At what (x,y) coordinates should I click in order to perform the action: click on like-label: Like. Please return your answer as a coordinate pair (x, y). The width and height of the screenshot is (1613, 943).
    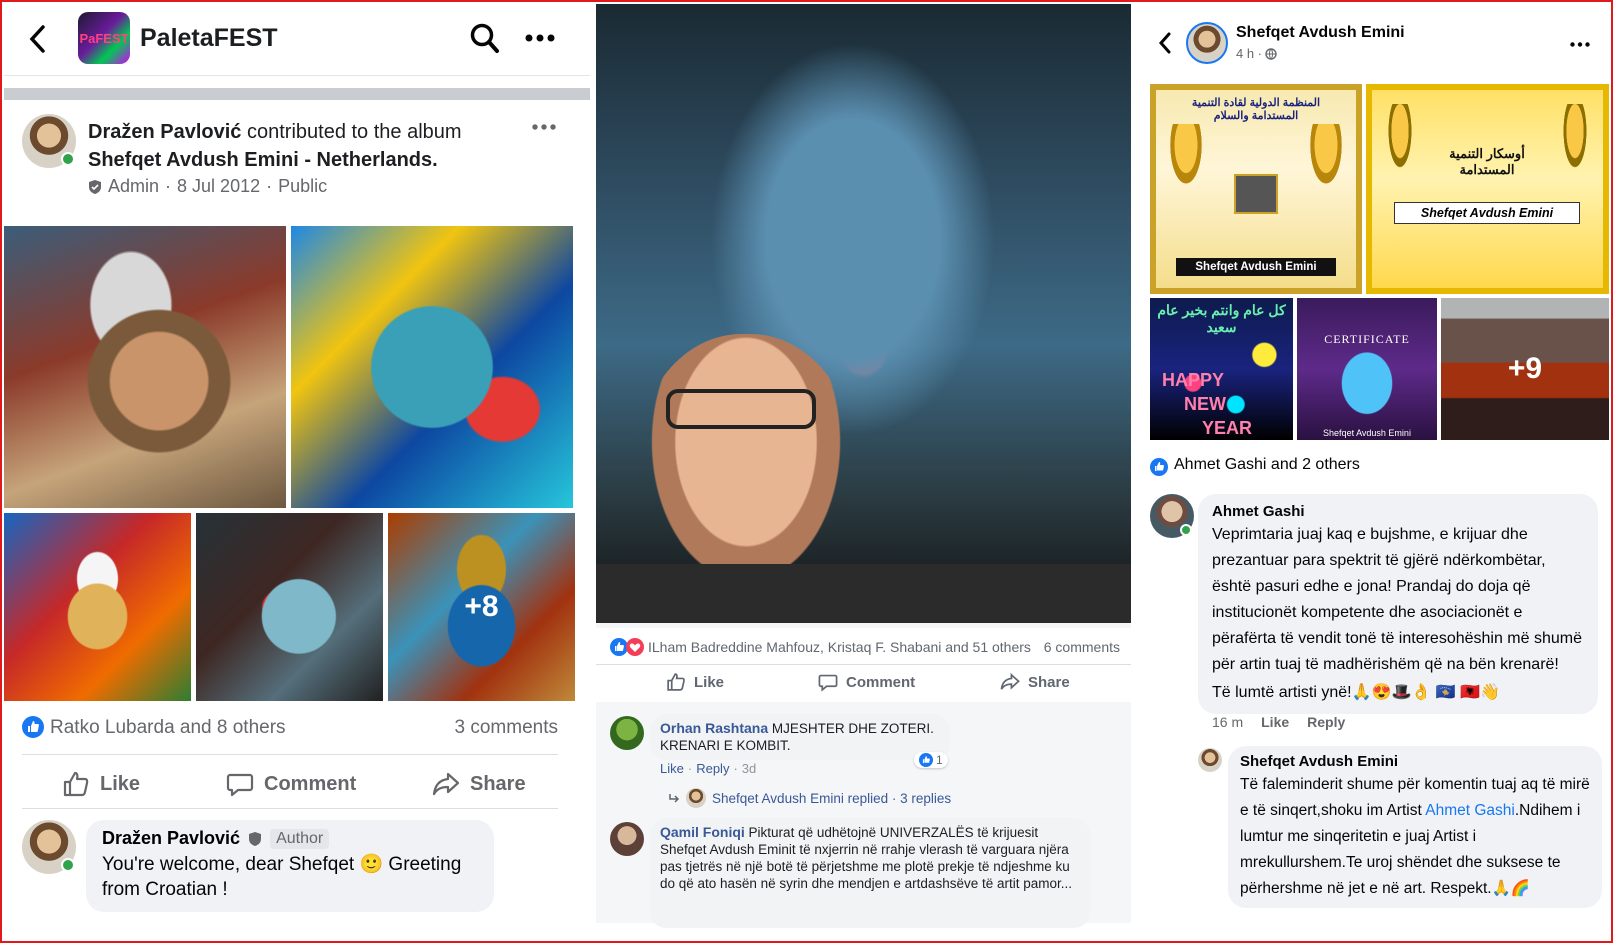
    Looking at the image, I should click on (120, 783).